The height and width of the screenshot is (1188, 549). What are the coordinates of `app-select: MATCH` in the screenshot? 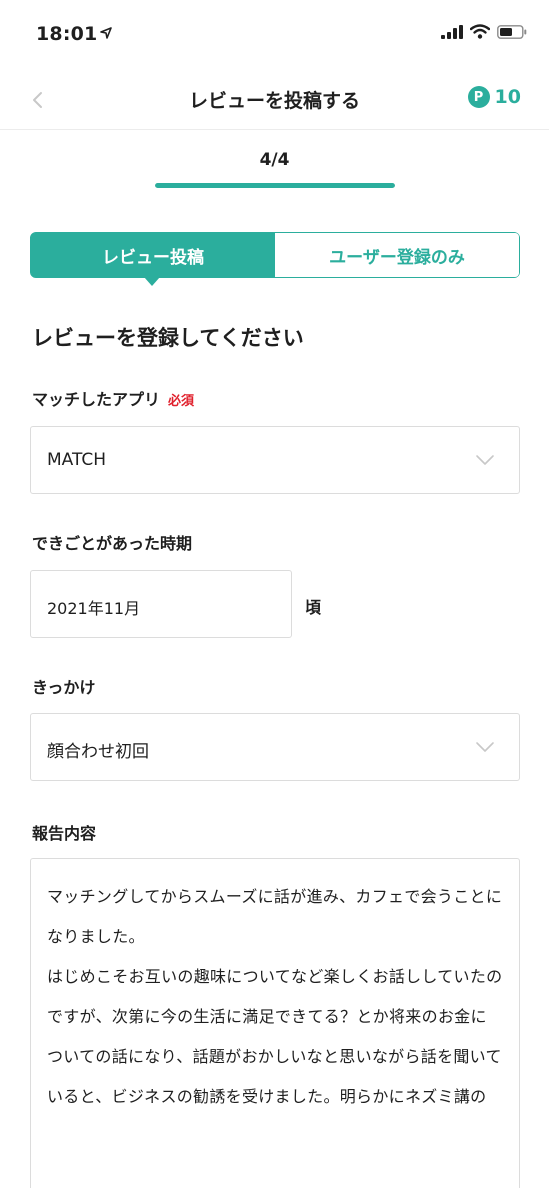 It's located at (275, 460).